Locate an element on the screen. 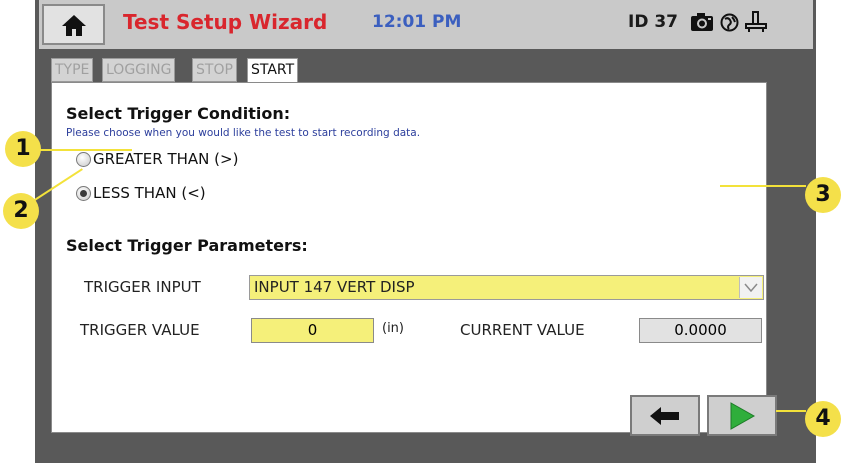  back-button is located at coordinates (665, 415).